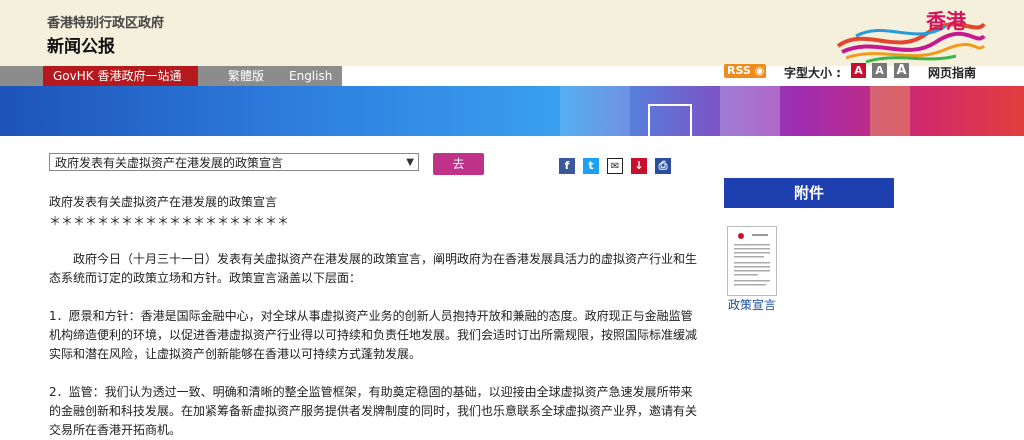 This screenshot has height=440, width=1024. I want to click on facebook-icon: f, so click(567, 166).